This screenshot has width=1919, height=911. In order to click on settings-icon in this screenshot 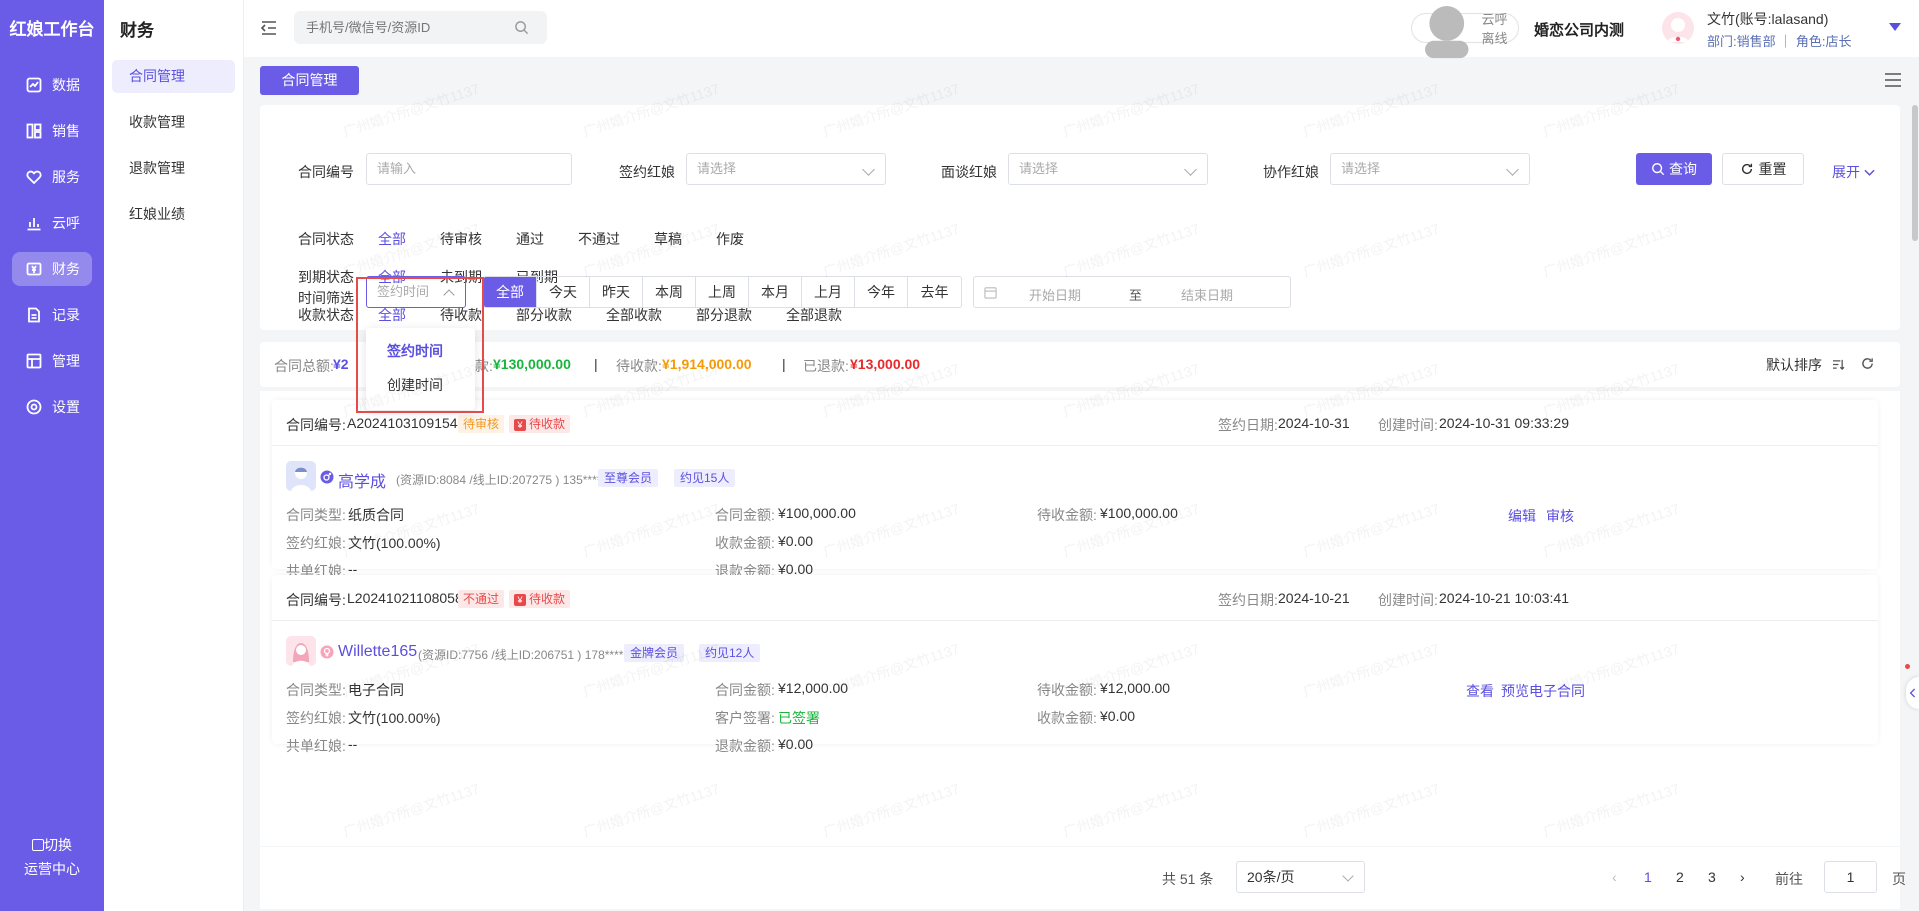, I will do `click(34, 407)`.